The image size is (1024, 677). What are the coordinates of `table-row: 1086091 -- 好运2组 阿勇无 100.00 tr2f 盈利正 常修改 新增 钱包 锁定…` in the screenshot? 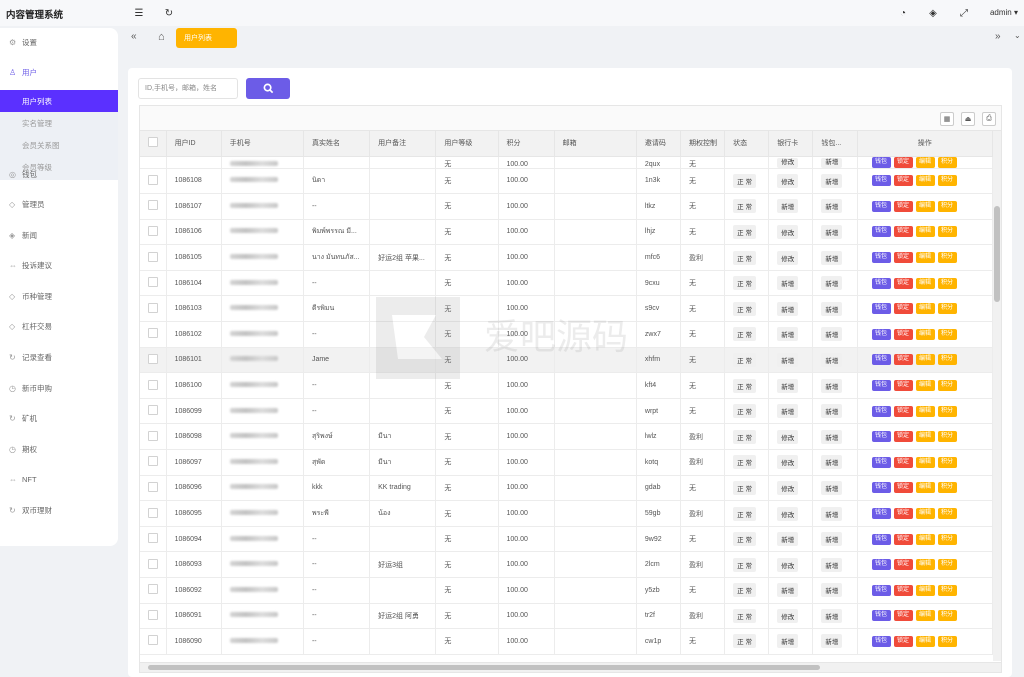 It's located at (567, 616).